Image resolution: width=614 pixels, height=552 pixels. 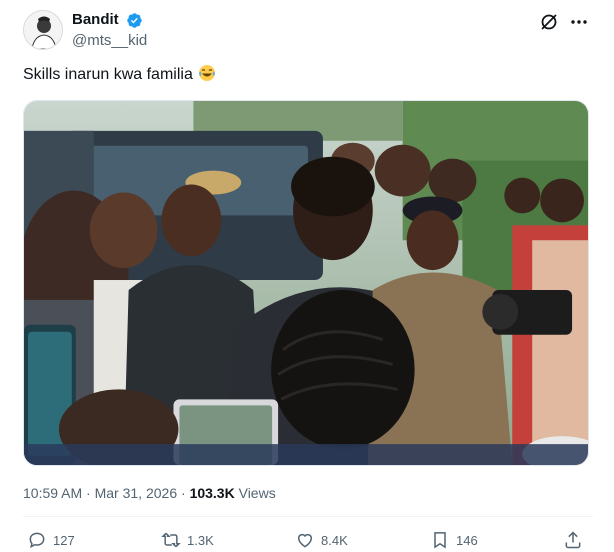 I want to click on grok-icon, so click(x=549, y=22).